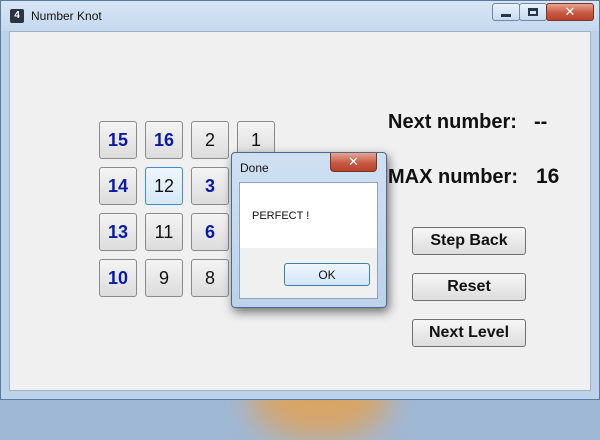 This screenshot has height=440, width=600. Describe the element at coordinates (300, 16) in the screenshot. I see `title-bar: 4 Number Knot ✕` at that location.